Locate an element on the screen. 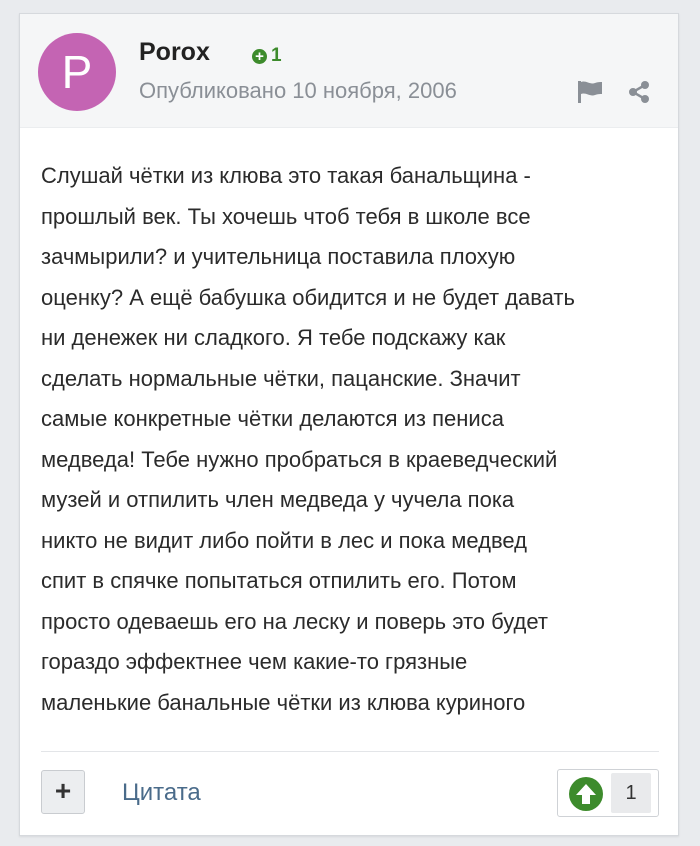 The image size is (700, 846). footer-divider is located at coordinates (350, 751).